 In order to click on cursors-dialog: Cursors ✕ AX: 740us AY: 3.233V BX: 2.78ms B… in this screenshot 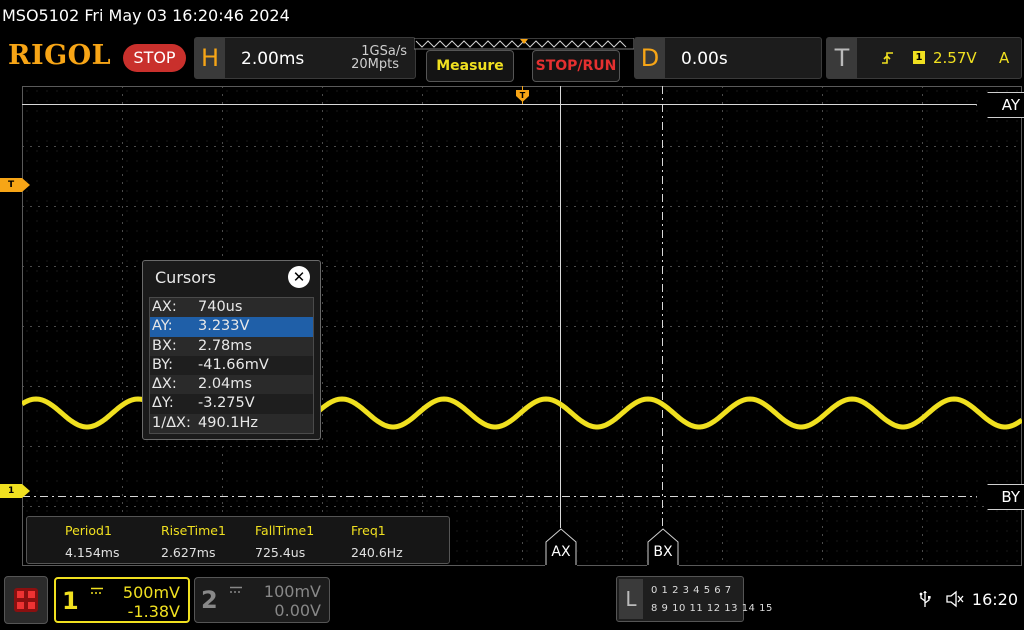, I will do `click(231, 350)`.